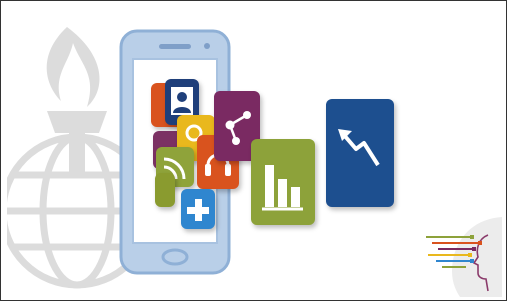 The width and height of the screenshot is (507, 301). Describe the element at coordinates (359, 148) in the screenshot. I see `trend-down-arrow-icon` at that location.